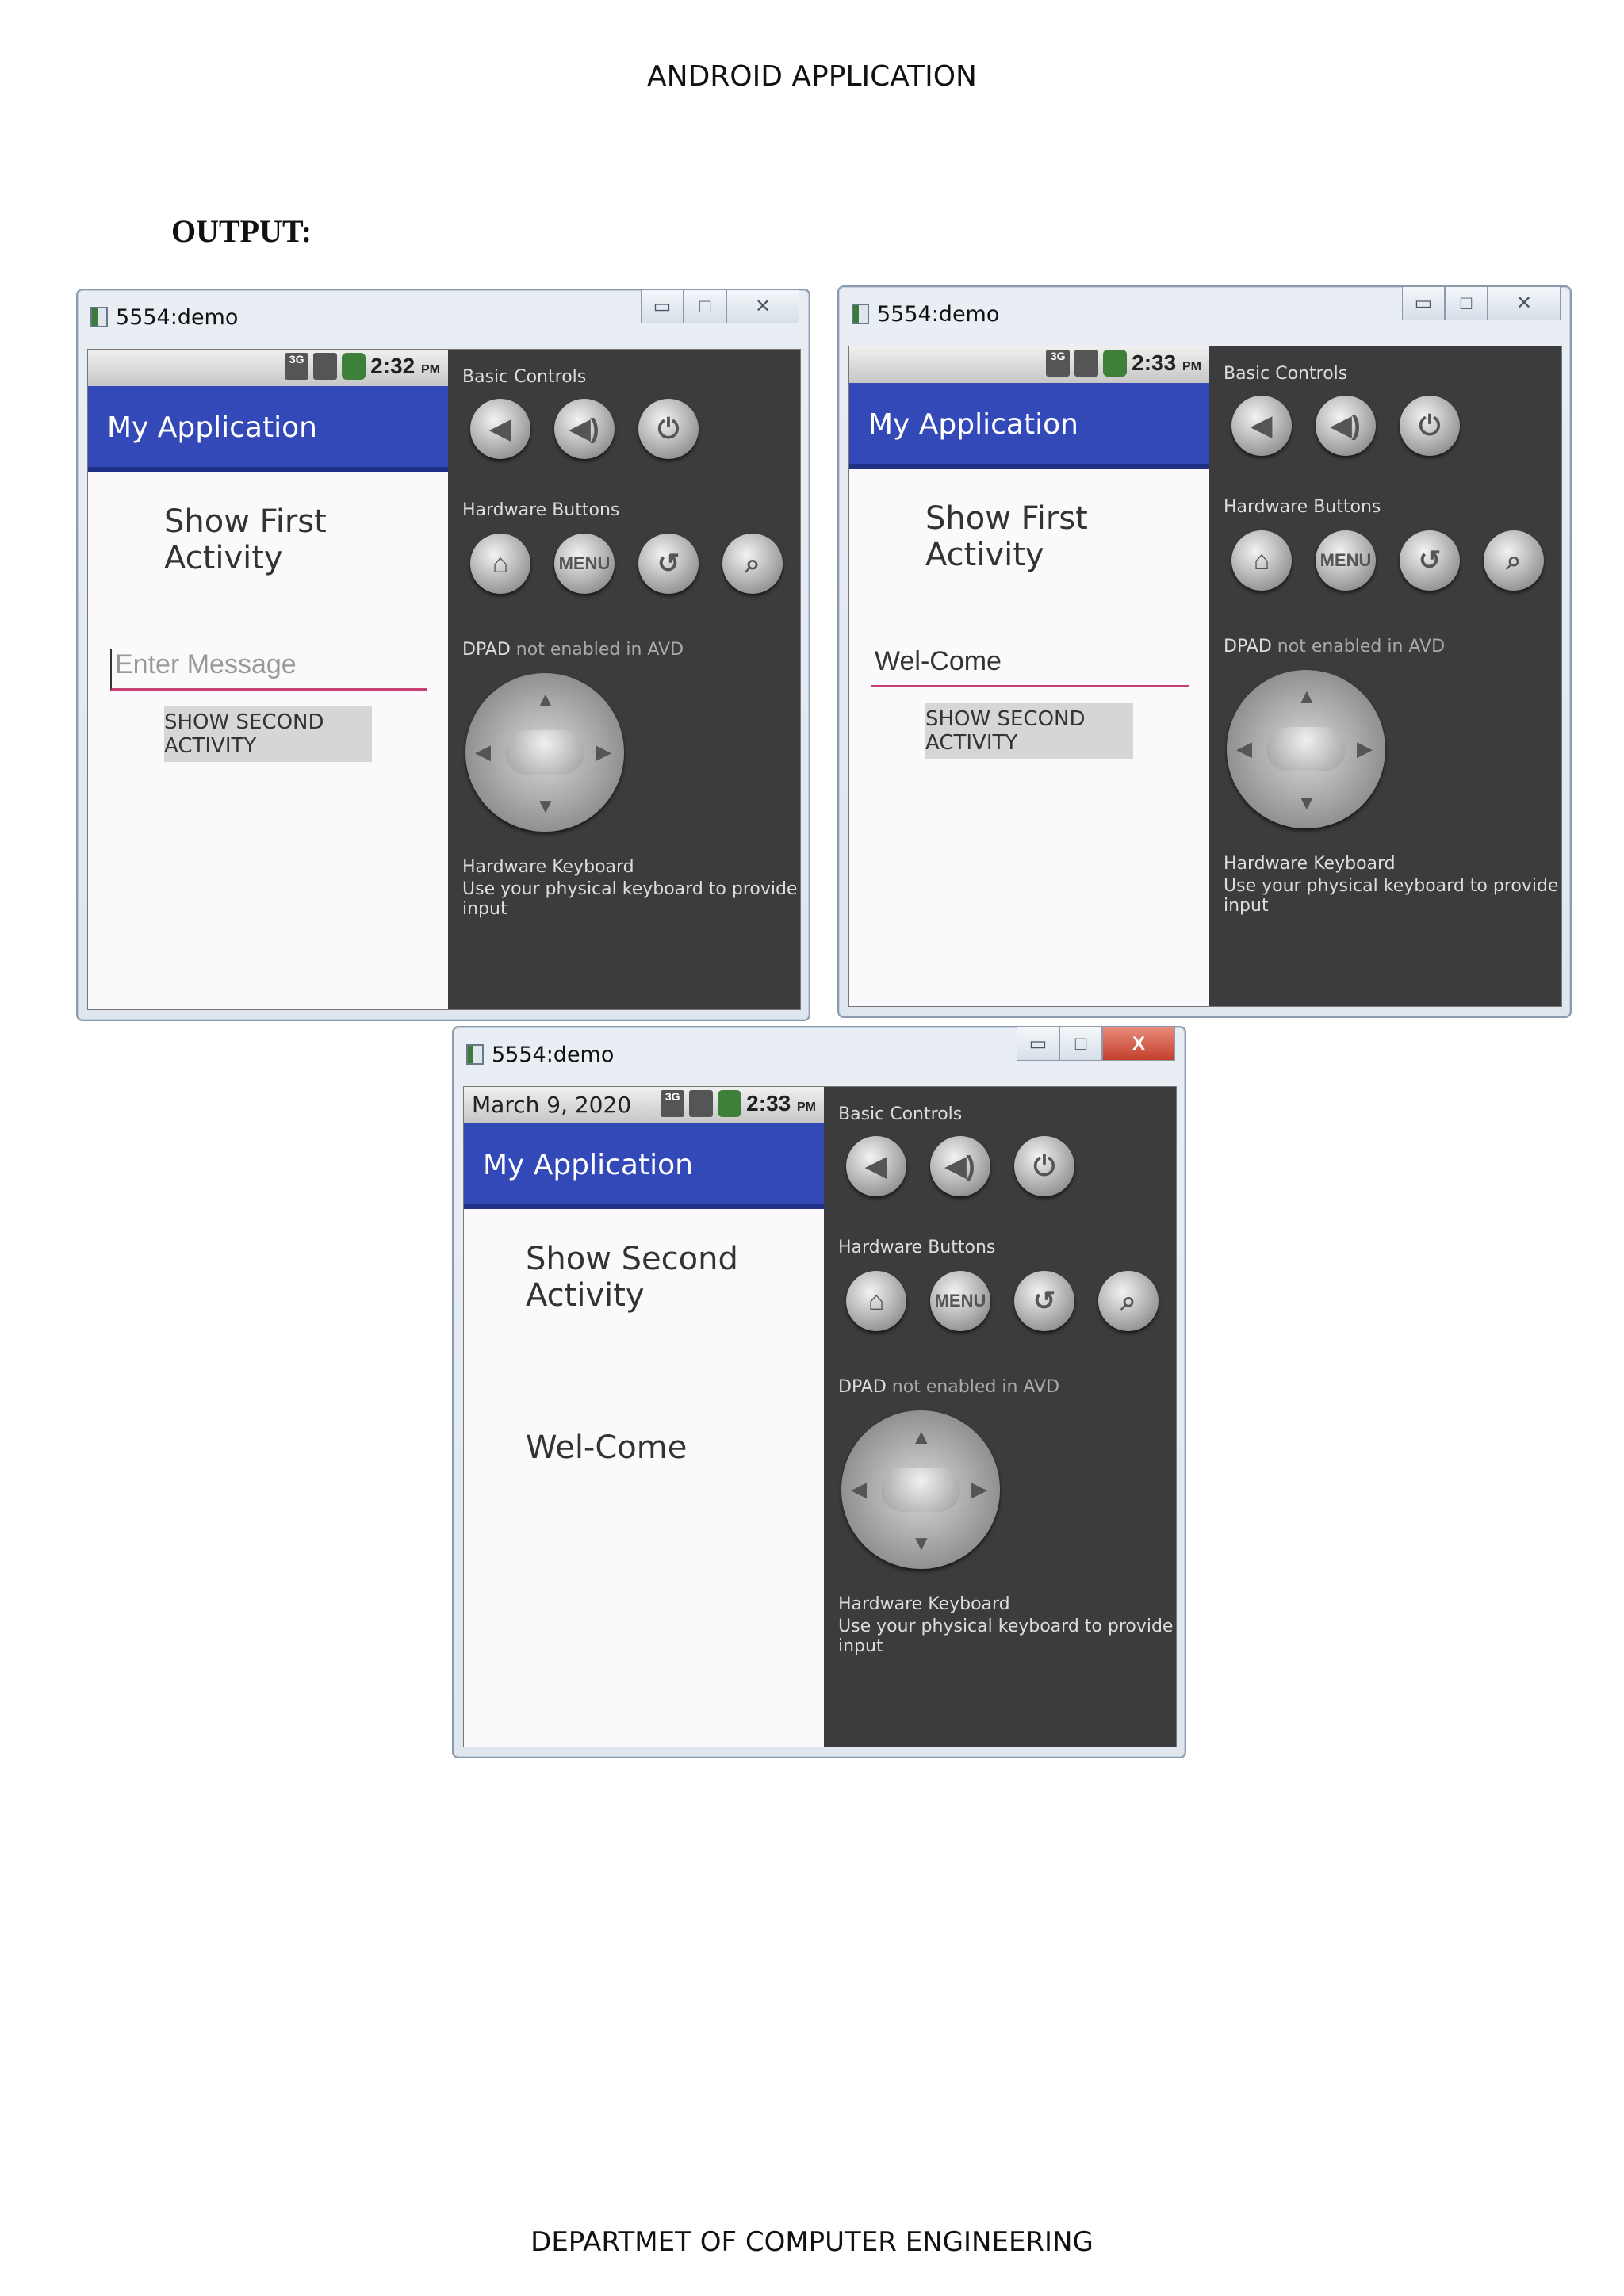 The width and height of the screenshot is (1624, 2296). I want to click on section-label: OUTPUT:, so click(241, 231).